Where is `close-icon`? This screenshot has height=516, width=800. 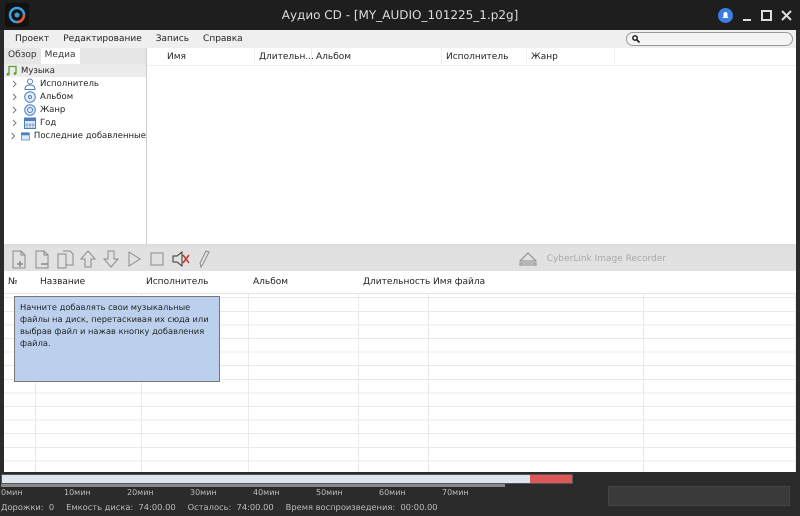 close-icon is located at coordinates (786, 15).